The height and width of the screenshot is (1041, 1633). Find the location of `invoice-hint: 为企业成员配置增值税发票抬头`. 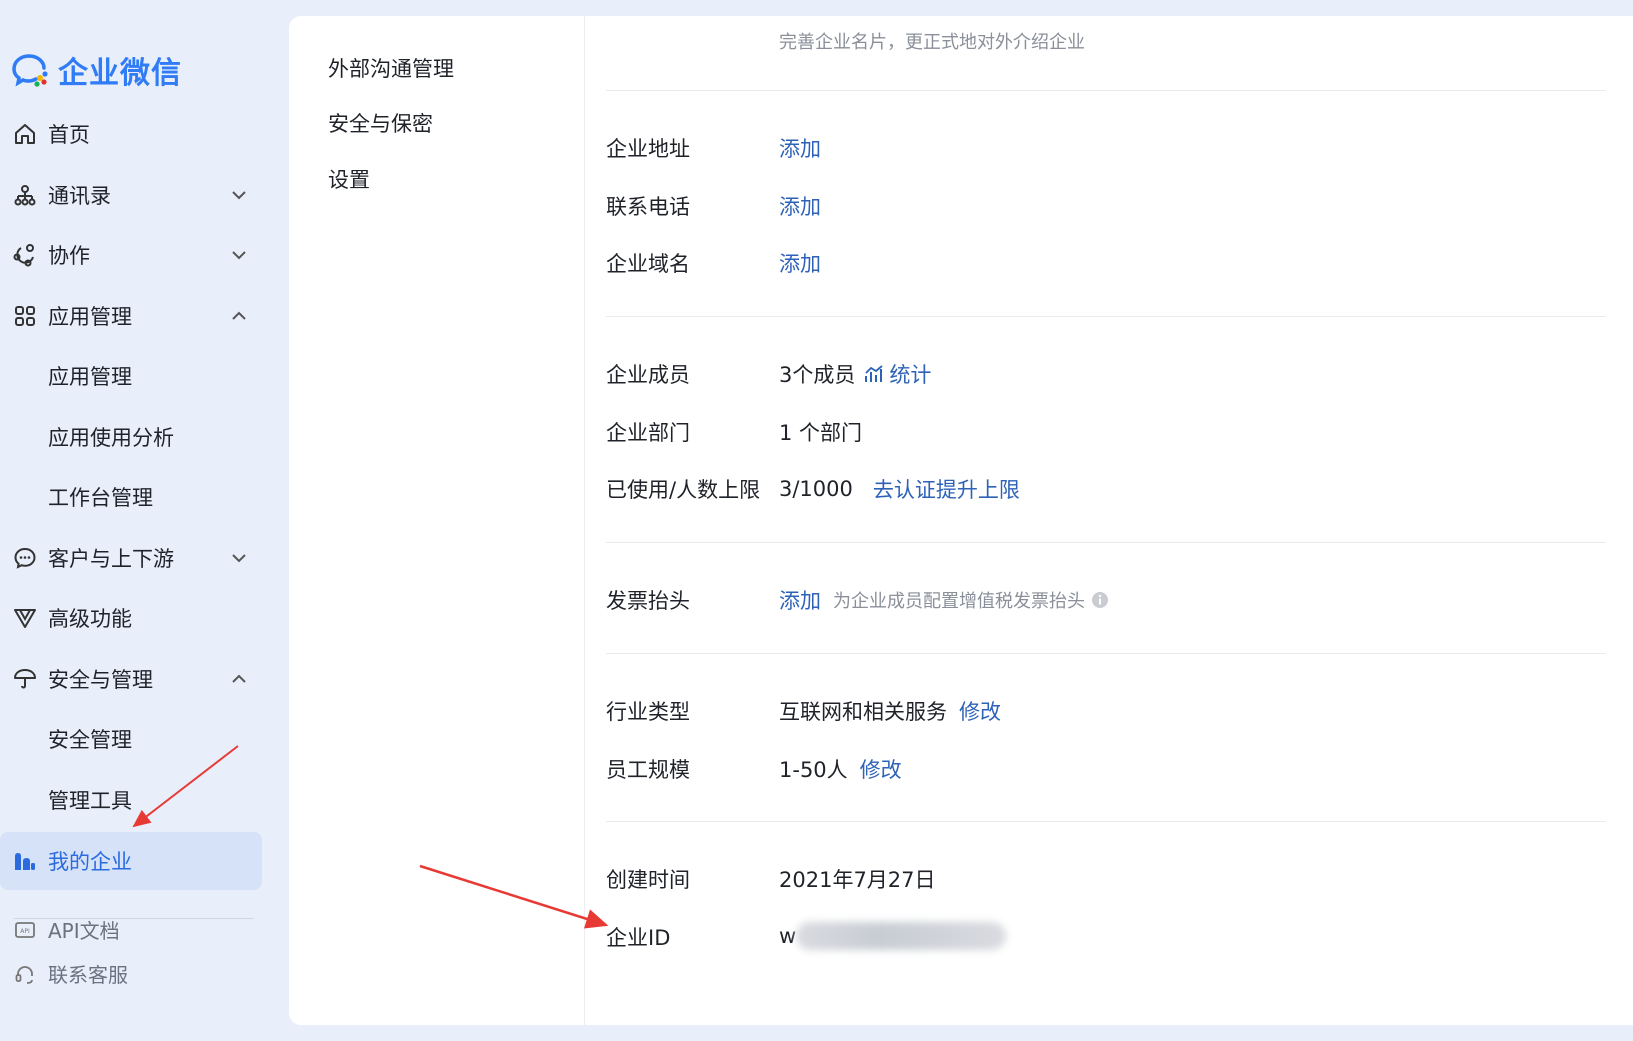

invoice-hint: 为企业成员配置增值税发票抬头 is located at coordinates (959, 601).